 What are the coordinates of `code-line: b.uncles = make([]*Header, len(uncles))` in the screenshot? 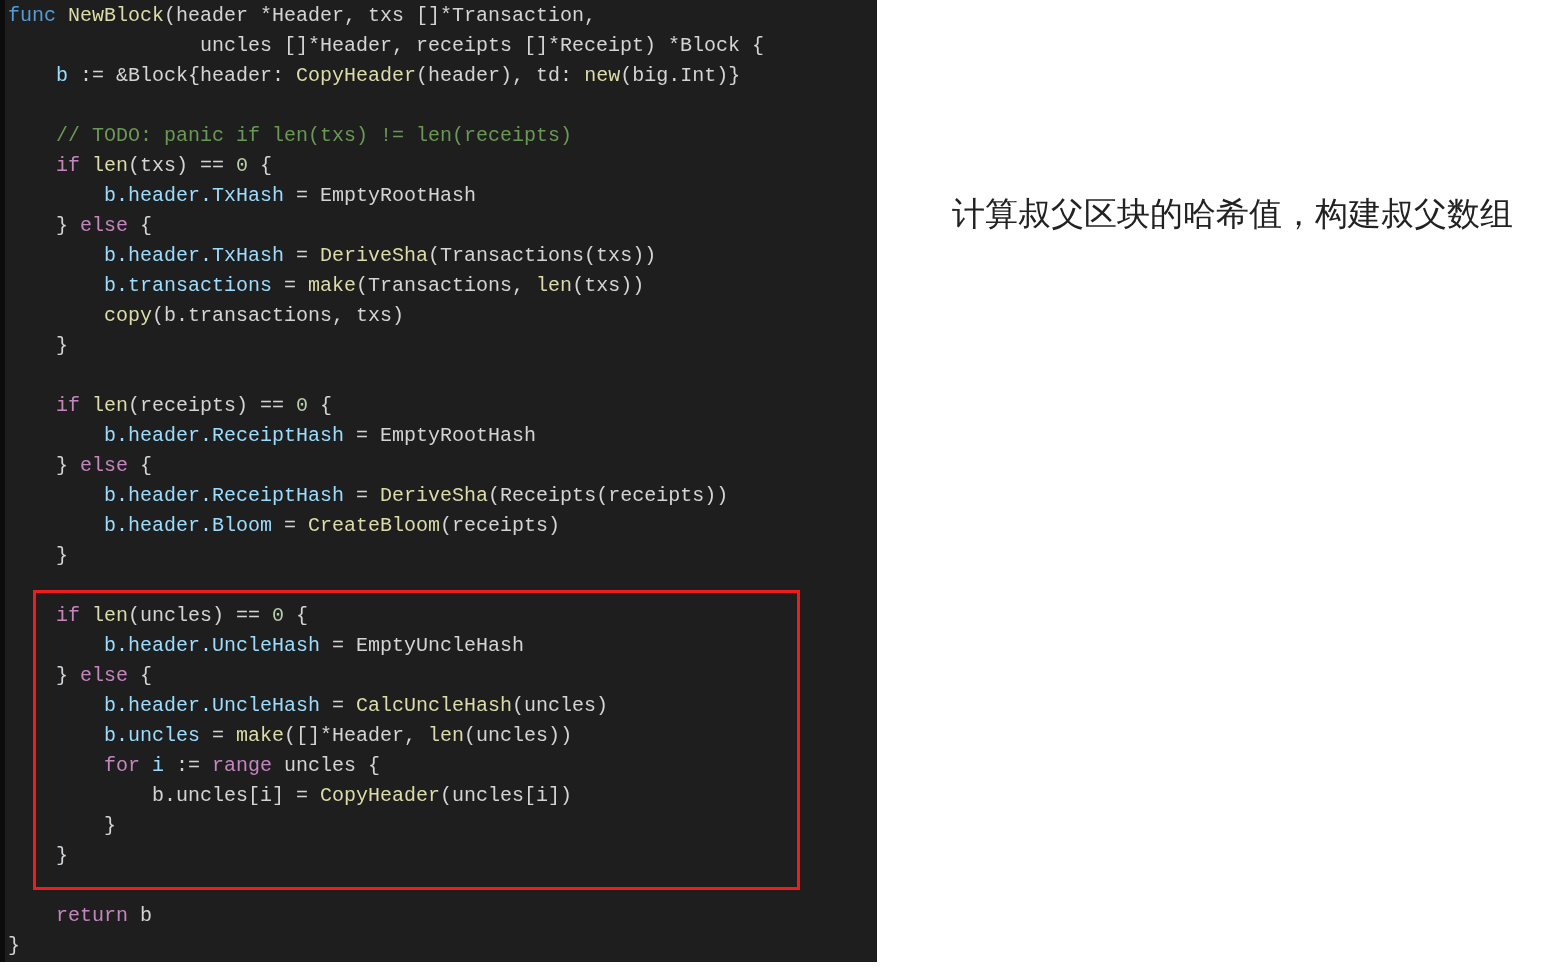 It's located at (338, 736).